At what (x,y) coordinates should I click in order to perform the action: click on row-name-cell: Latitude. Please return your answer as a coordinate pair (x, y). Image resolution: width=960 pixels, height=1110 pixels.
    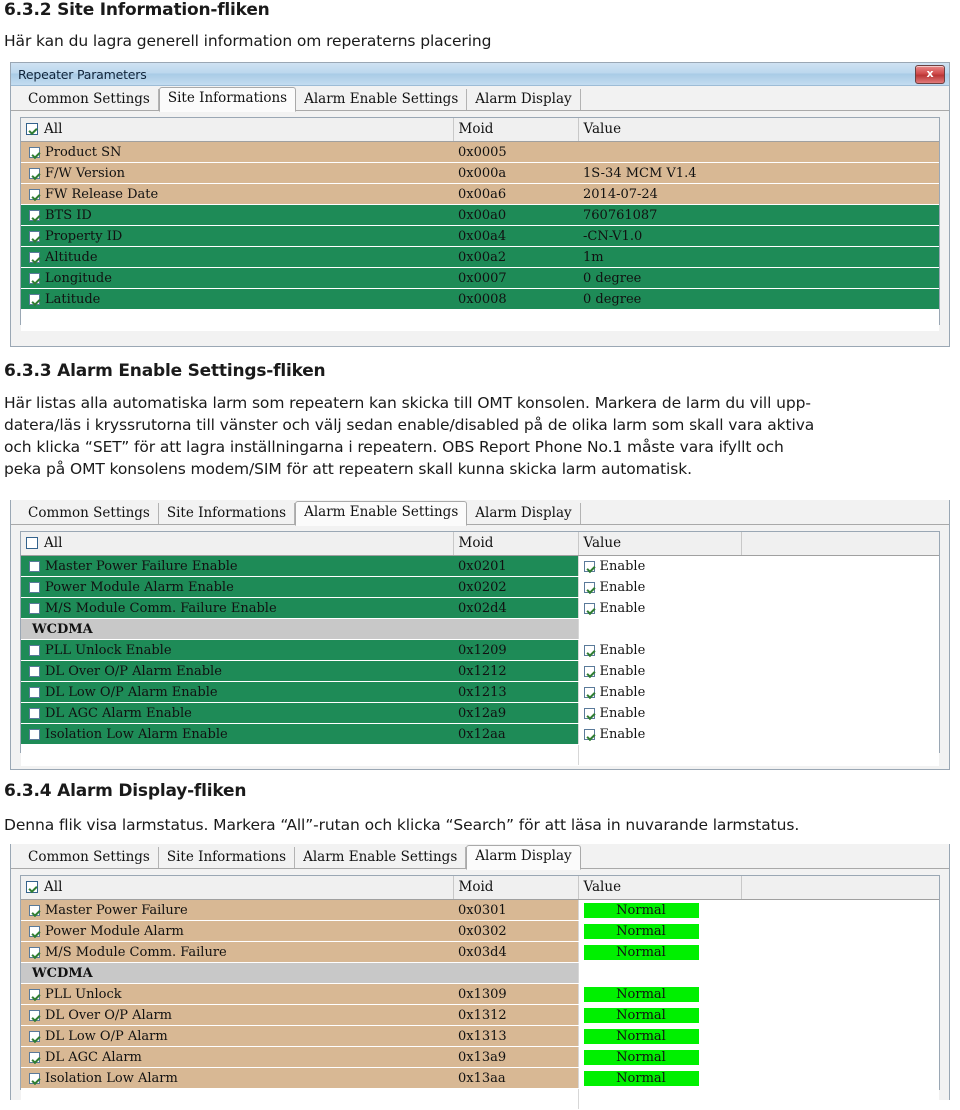
    Looking at the image, I should click on (237, 299).